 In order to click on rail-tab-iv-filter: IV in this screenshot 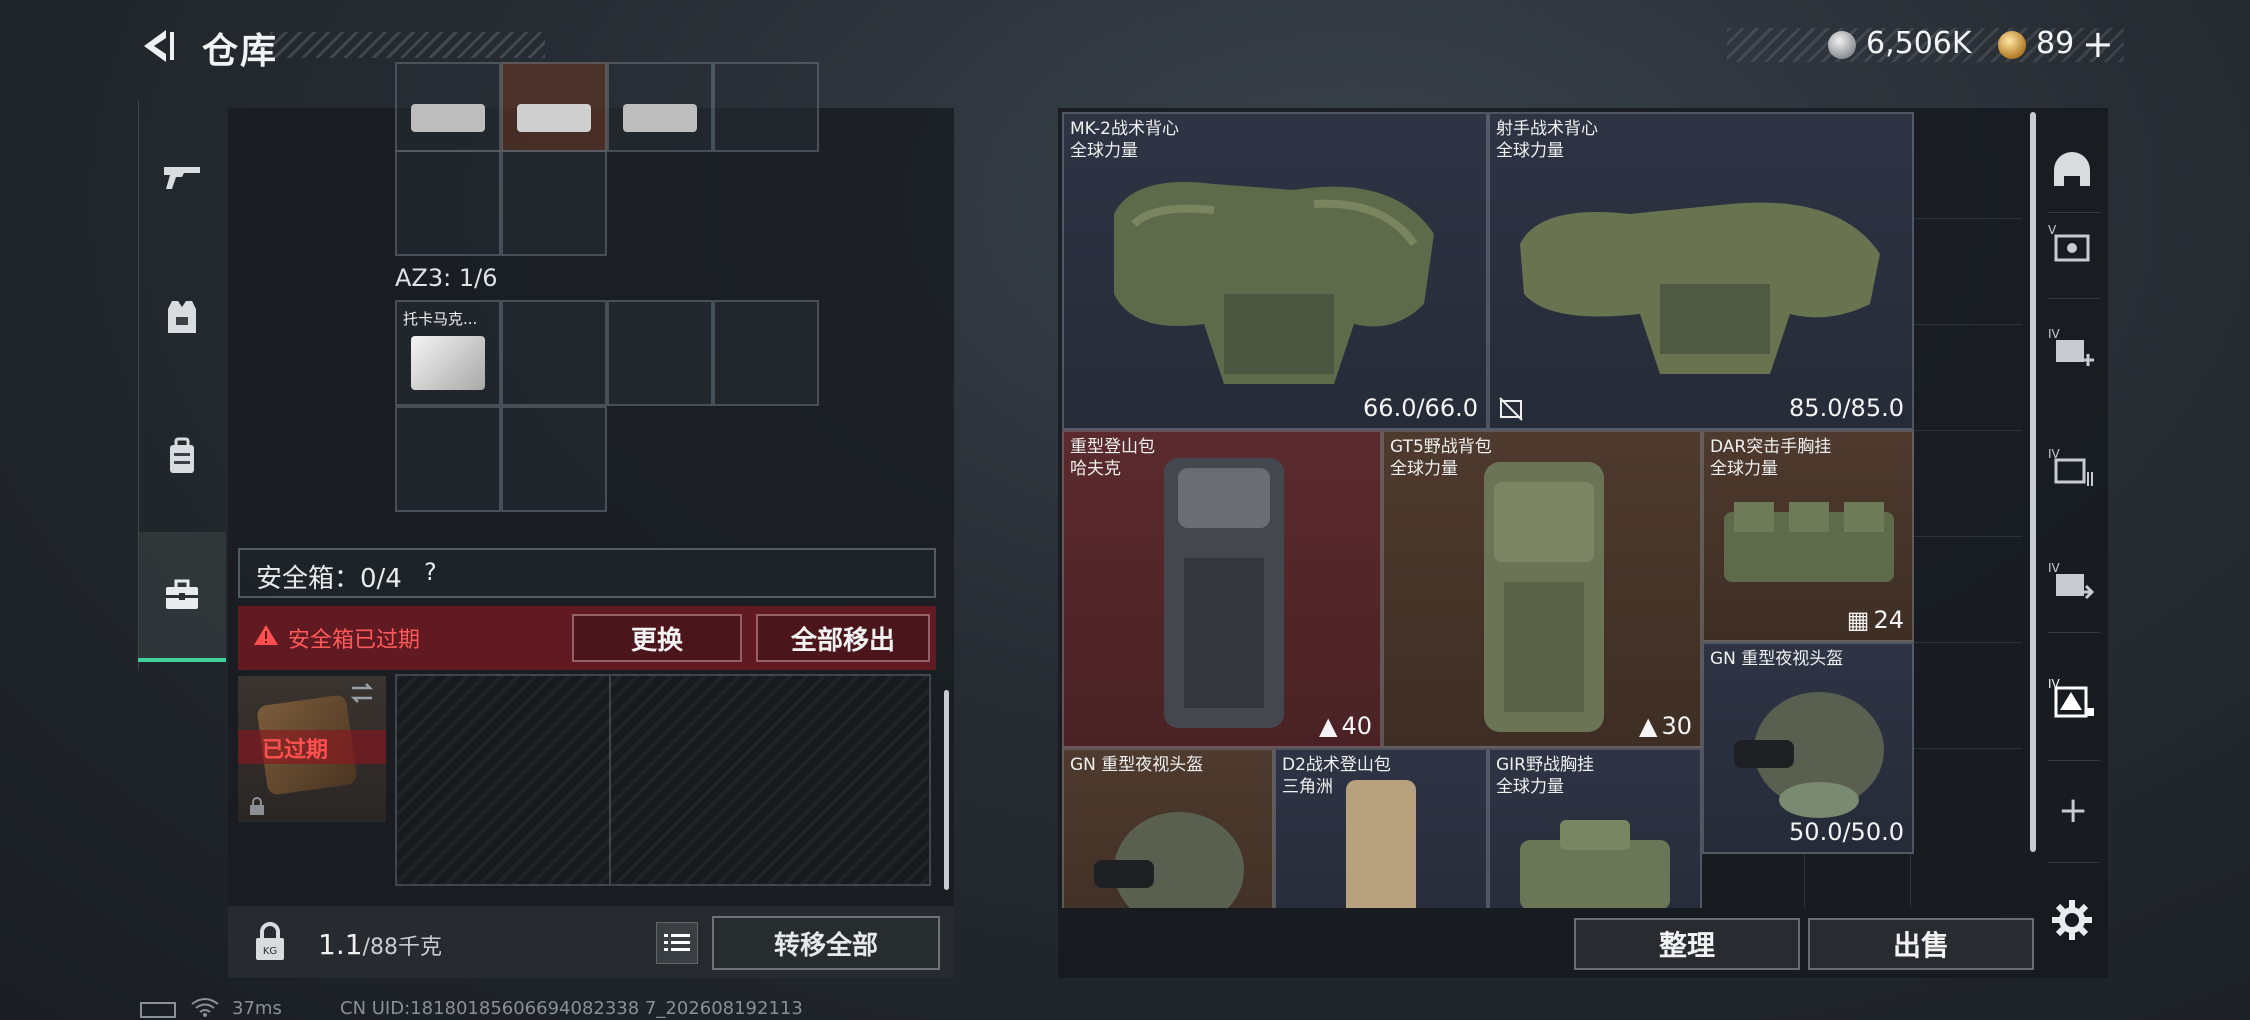, I will do `click(2072, 698)`.